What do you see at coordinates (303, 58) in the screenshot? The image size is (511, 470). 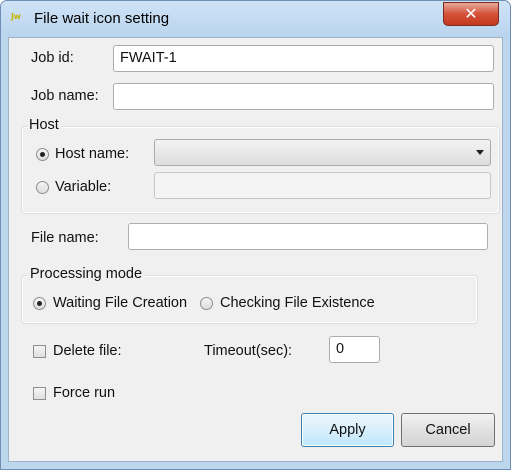 I see `job-id-input: FWAIT-1` at bounding box center [303, 58].